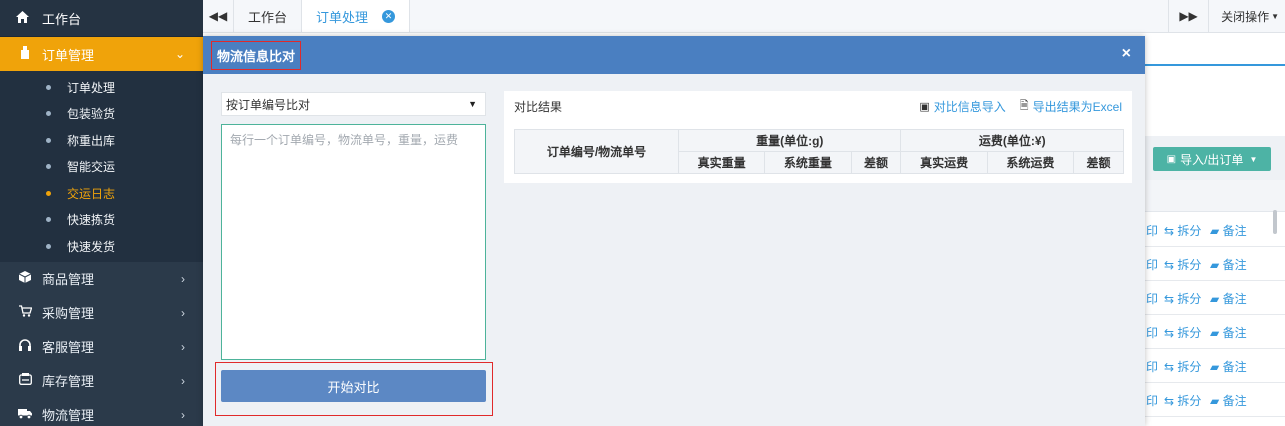 The height and width of the screenshot is (426, 1285). I want to click on close-operations-label: 关闭操作, so click(1245, 16).